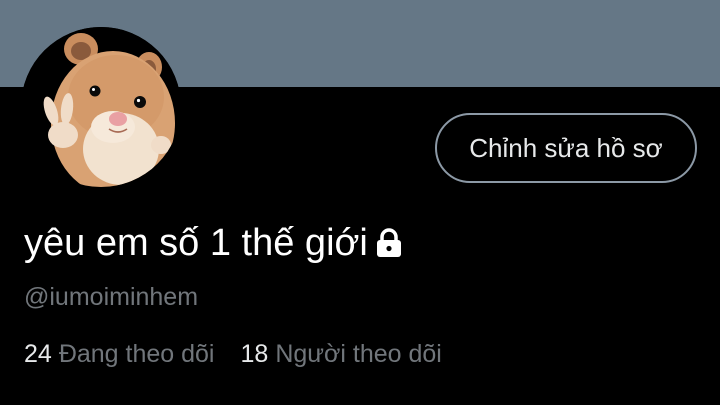 Image resolution: width=720 pixels, height=405 pixels. I want to click on hamster-avatar-image, so click(101, 107).